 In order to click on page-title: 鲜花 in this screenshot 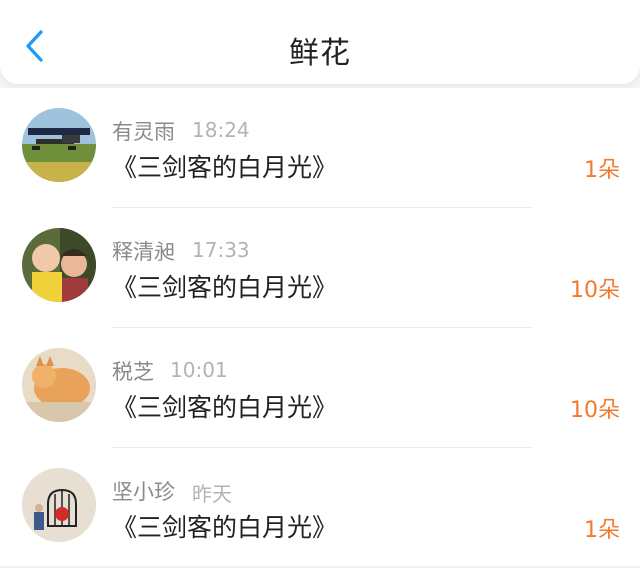, I will do `click(320, 53)`.